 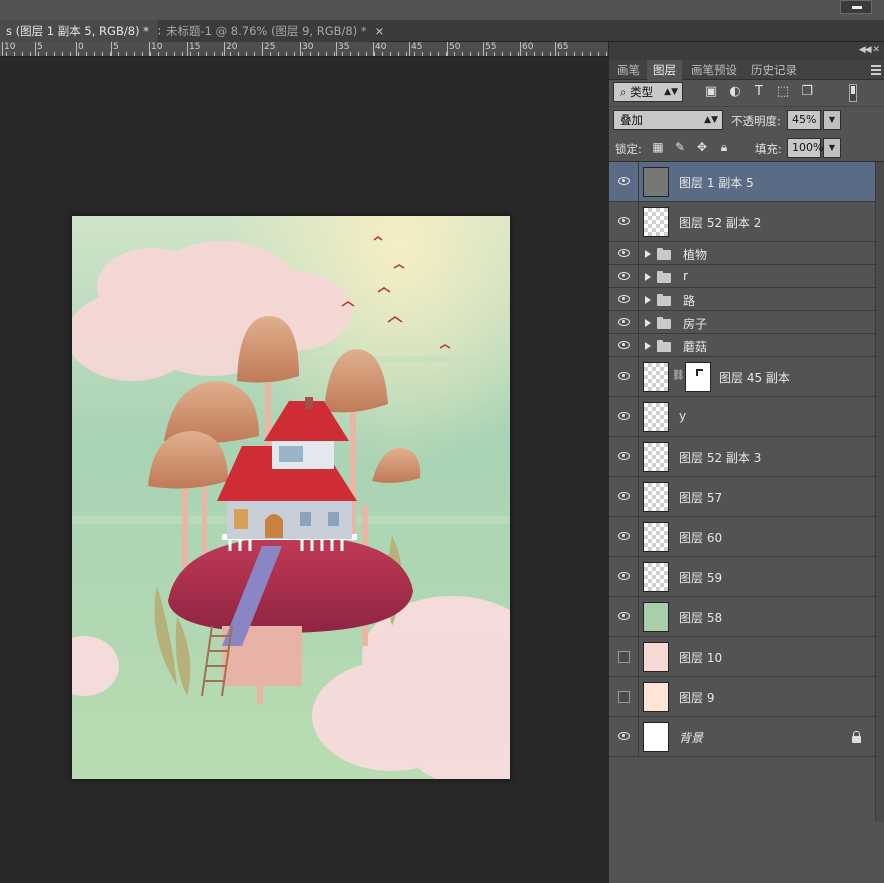 What do you see at coordinates (664, 322) in the screenshot?
I see `folder-icon` at bounding box center [664, 322].